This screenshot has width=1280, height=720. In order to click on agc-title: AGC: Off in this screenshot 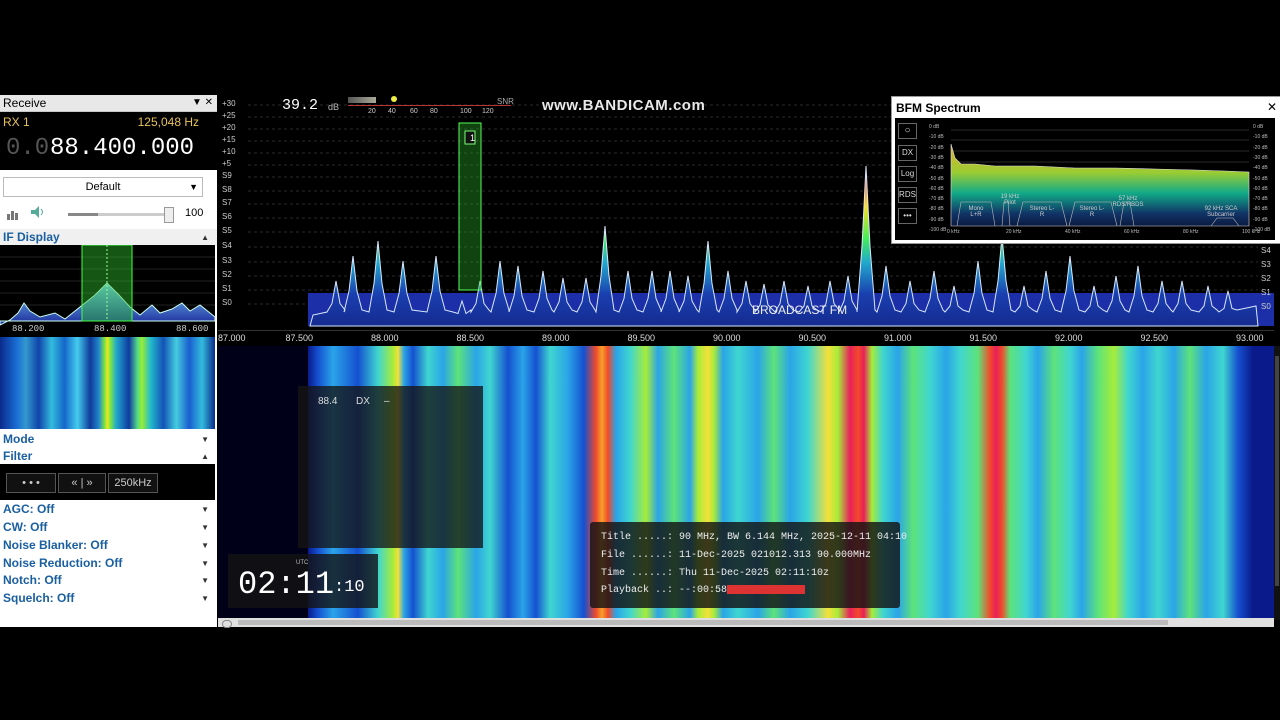, I will do `click(29, 509)`.